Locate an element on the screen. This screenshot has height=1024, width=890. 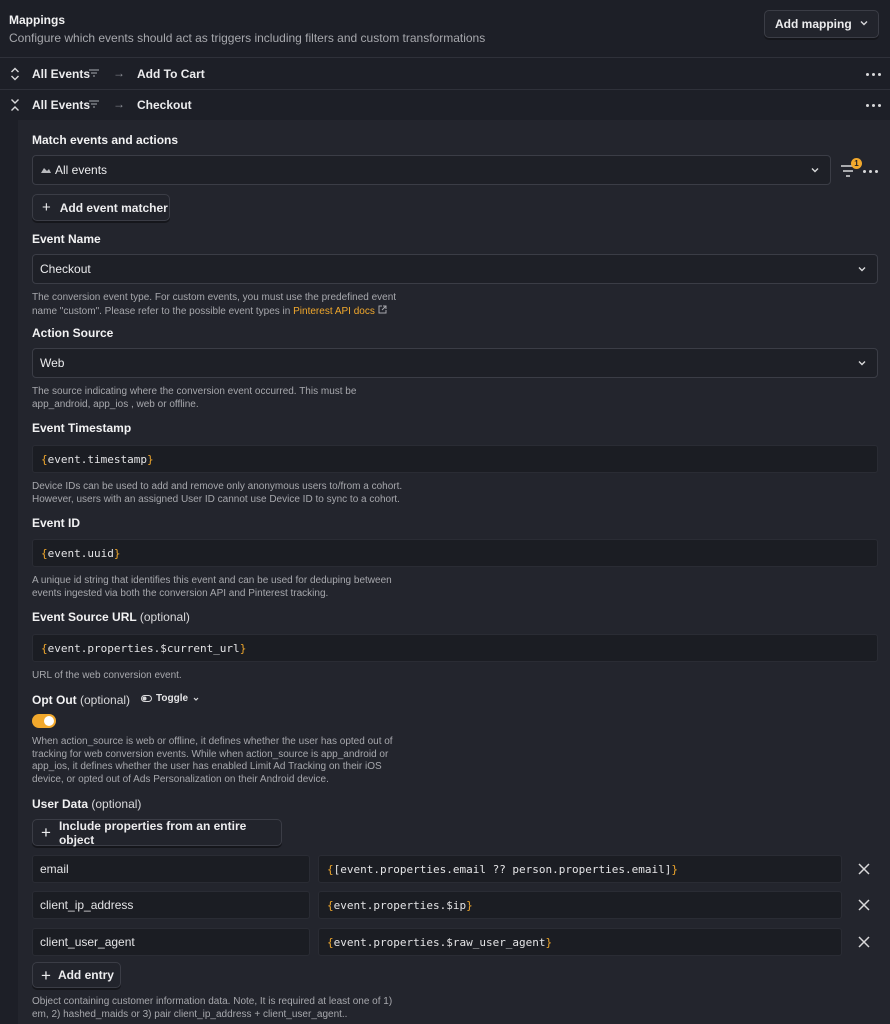
opt-out-label: Opt Out (optional) is located at coordinates (81, 700).